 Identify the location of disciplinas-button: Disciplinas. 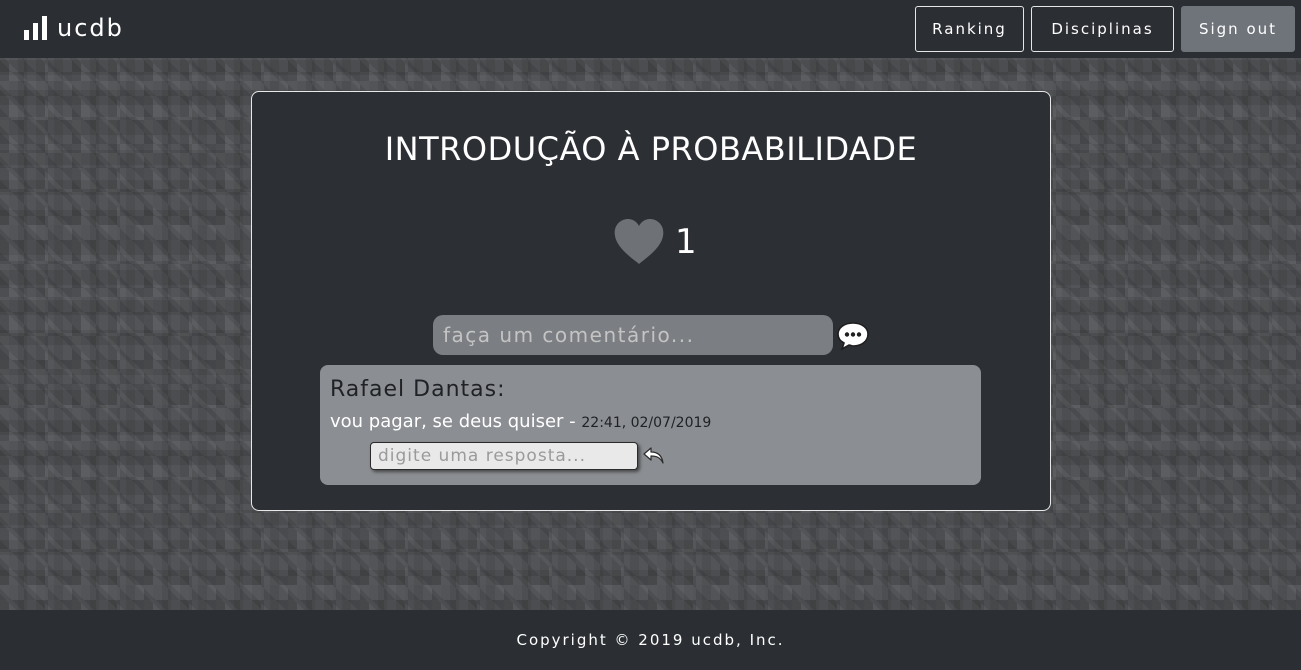
(1102, 29).